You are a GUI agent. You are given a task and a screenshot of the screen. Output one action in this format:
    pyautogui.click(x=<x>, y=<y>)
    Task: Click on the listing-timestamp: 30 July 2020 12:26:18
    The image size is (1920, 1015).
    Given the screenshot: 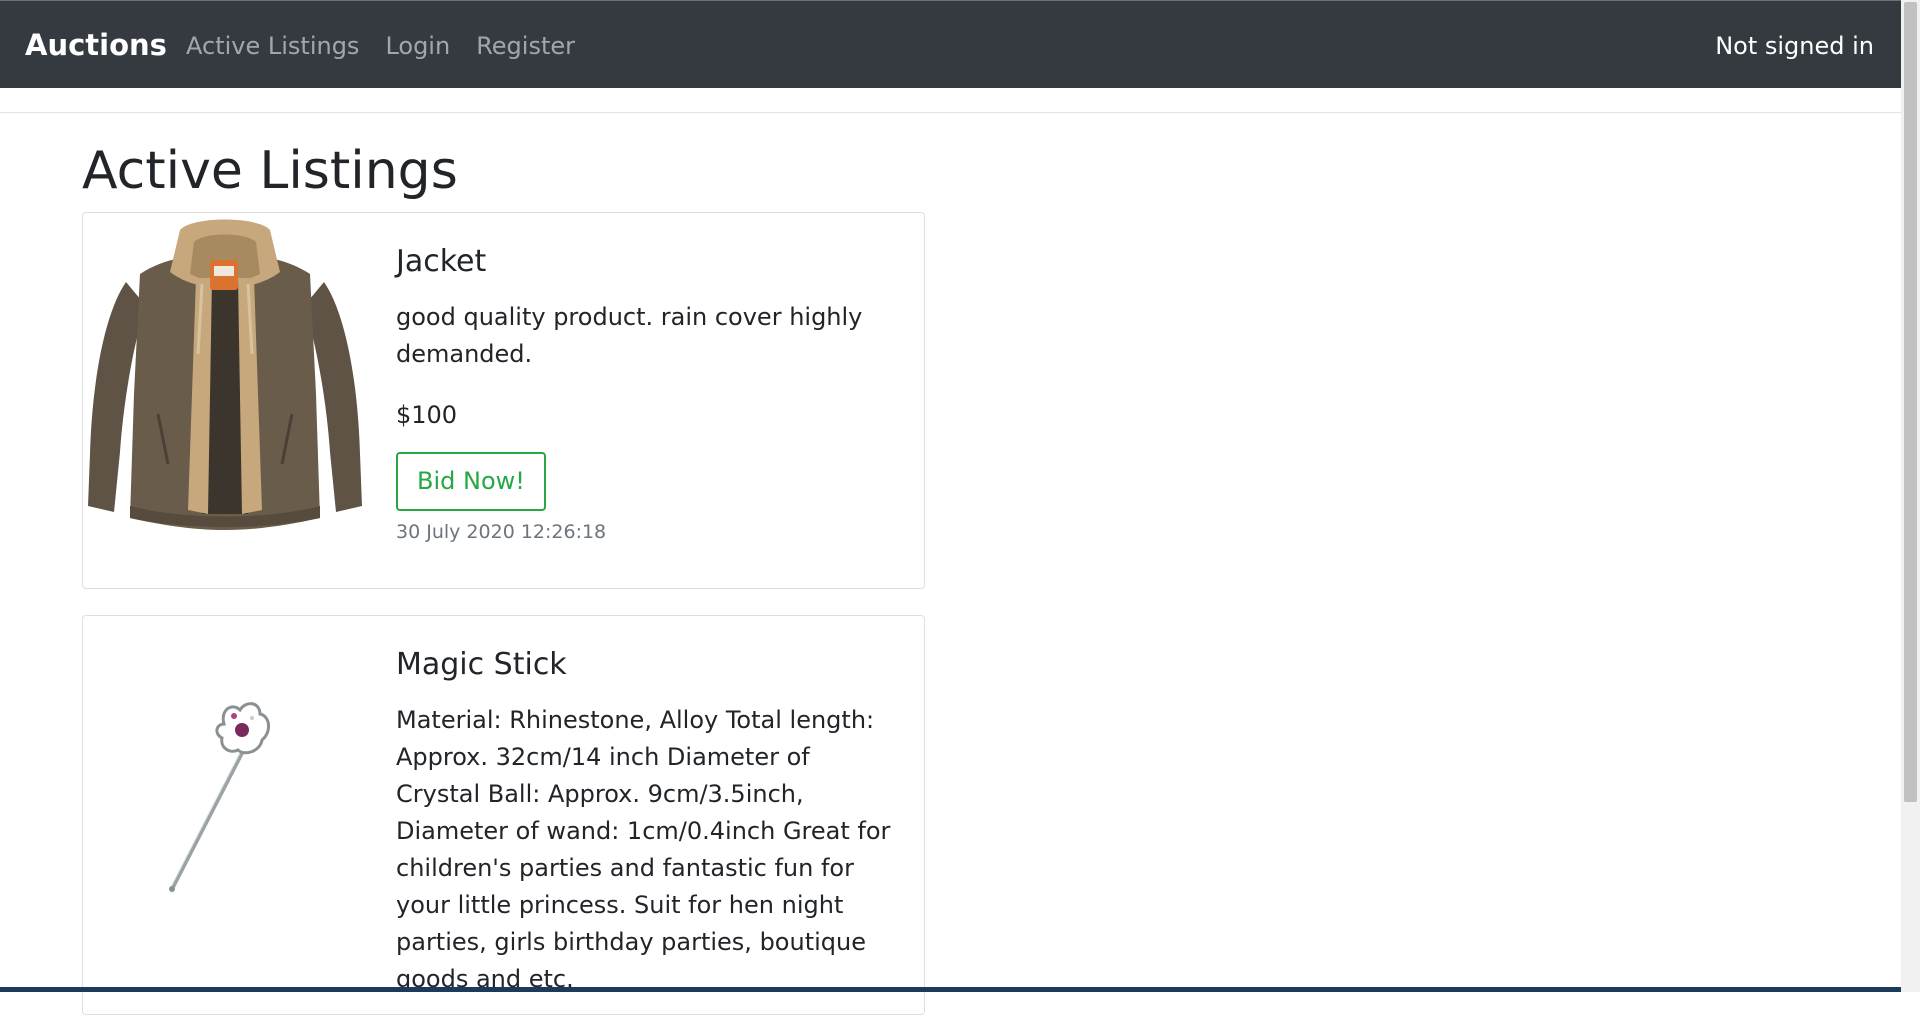 What is the action you would take?
    pyautogui.click(x=501, y=532)
    